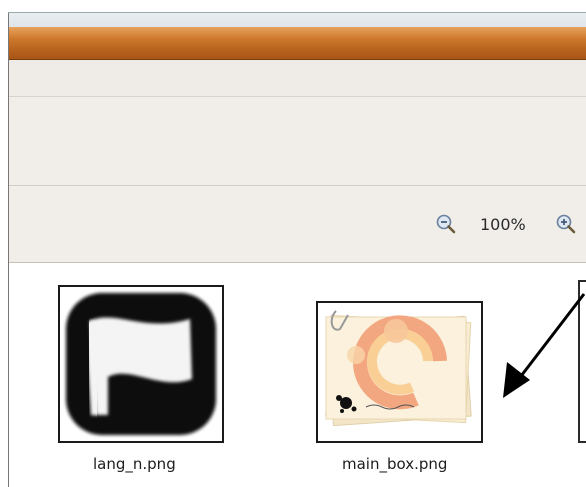  Describe the element at coordinates (503, 224) in the screenshot. I see `zoom-level-label: 100%` at that location.